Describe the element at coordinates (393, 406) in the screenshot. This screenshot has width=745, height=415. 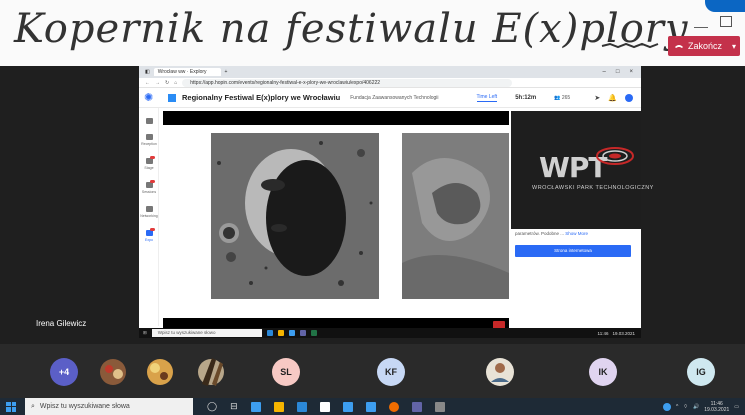
I see `firefox-icon` at that location.